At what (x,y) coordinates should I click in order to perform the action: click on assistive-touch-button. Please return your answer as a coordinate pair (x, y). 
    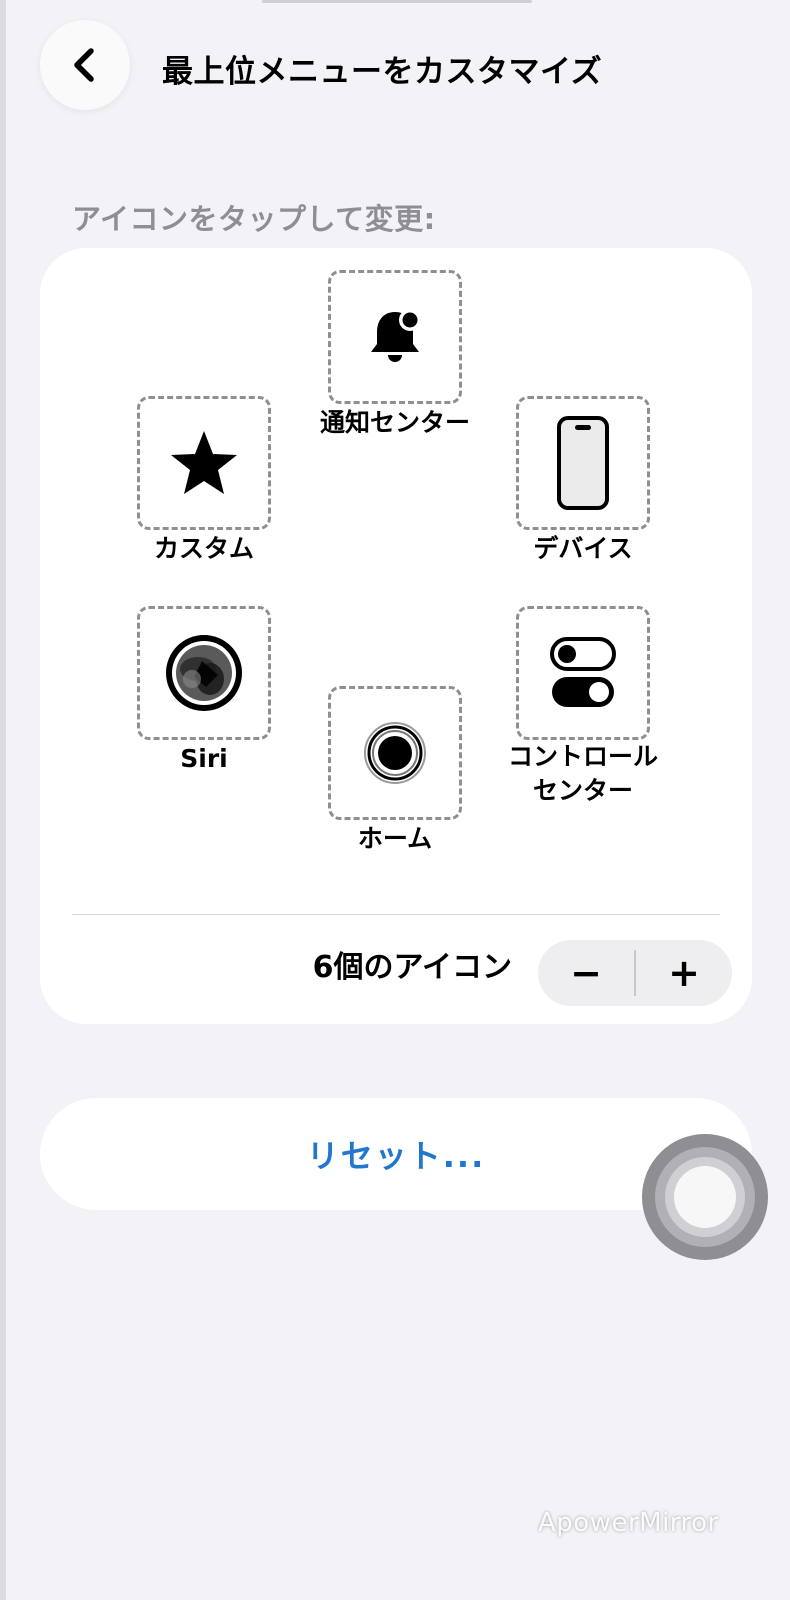
    Looking at the image, I should click on (705, 1197).